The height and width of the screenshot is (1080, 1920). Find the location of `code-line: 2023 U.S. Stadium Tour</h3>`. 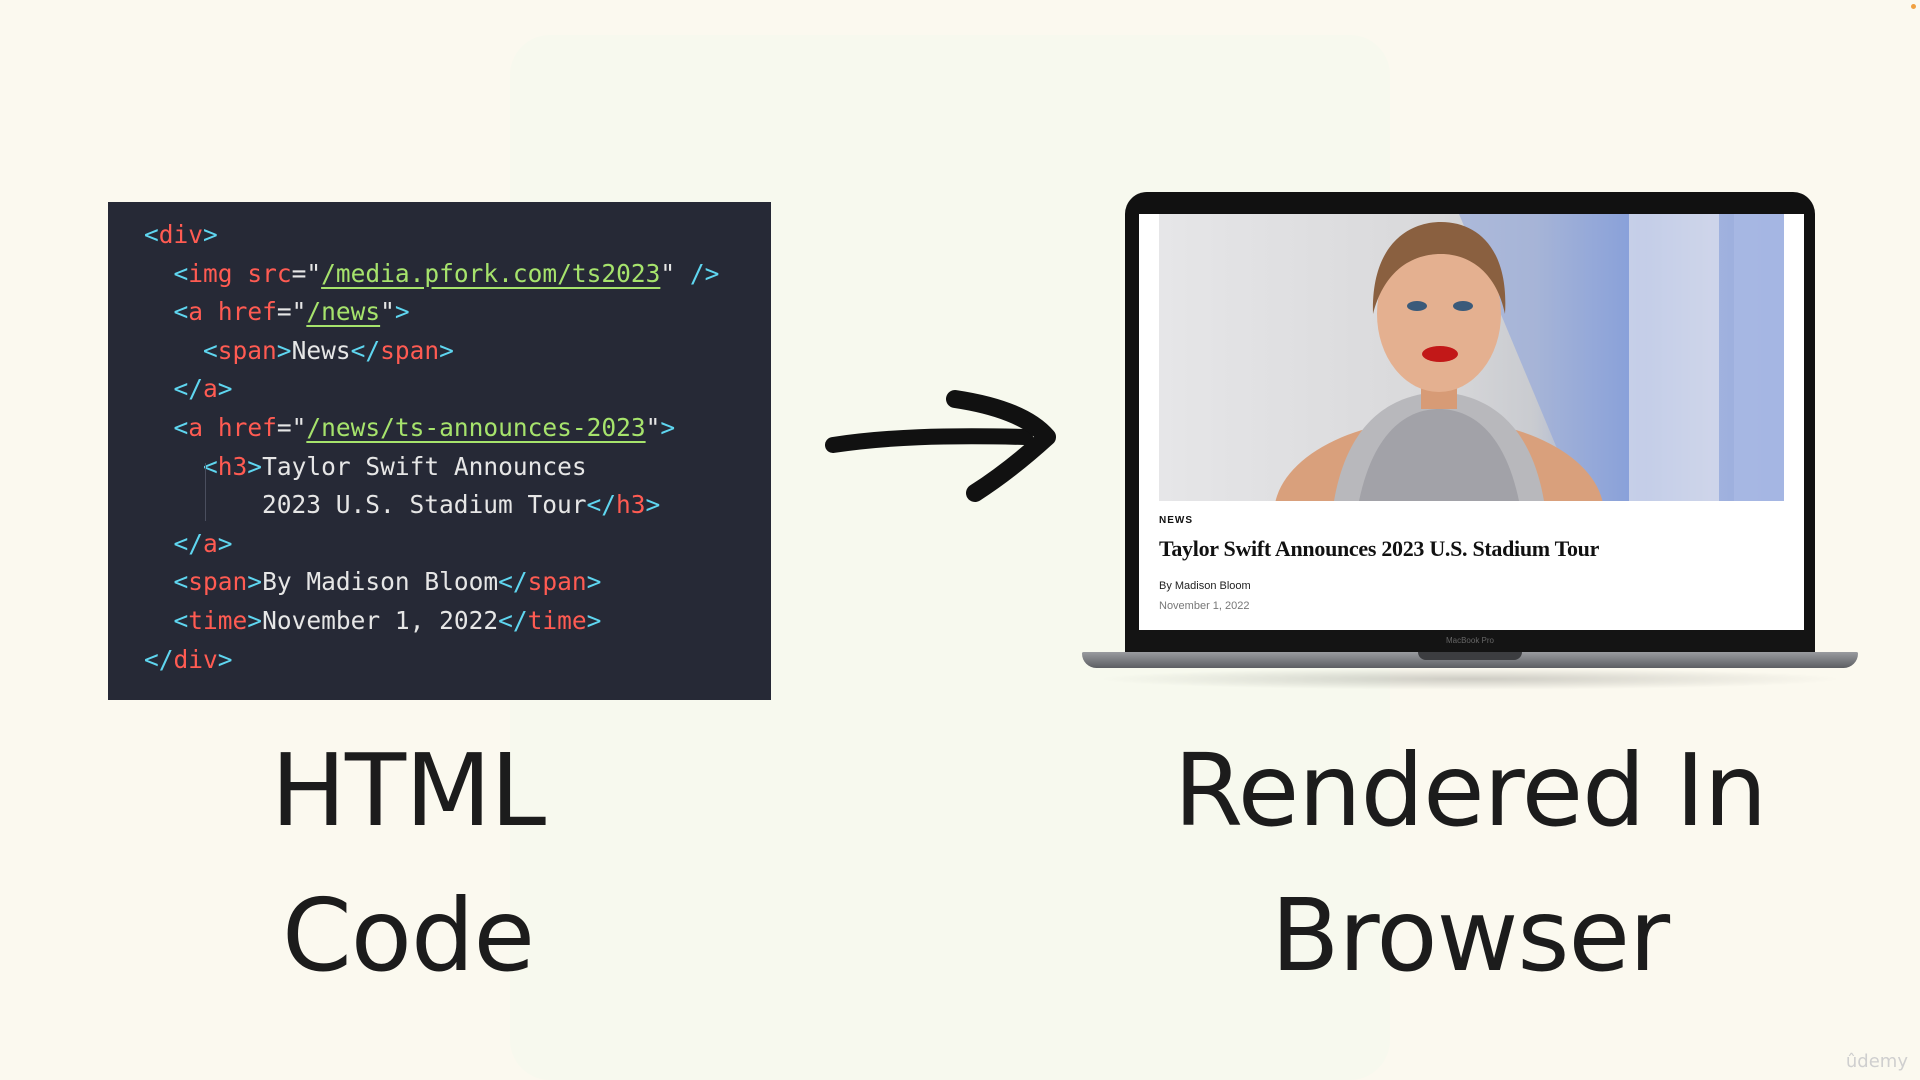

code-line: 2023 U.S. Stadium Tour</h3> is located at coordinates (457, 505).